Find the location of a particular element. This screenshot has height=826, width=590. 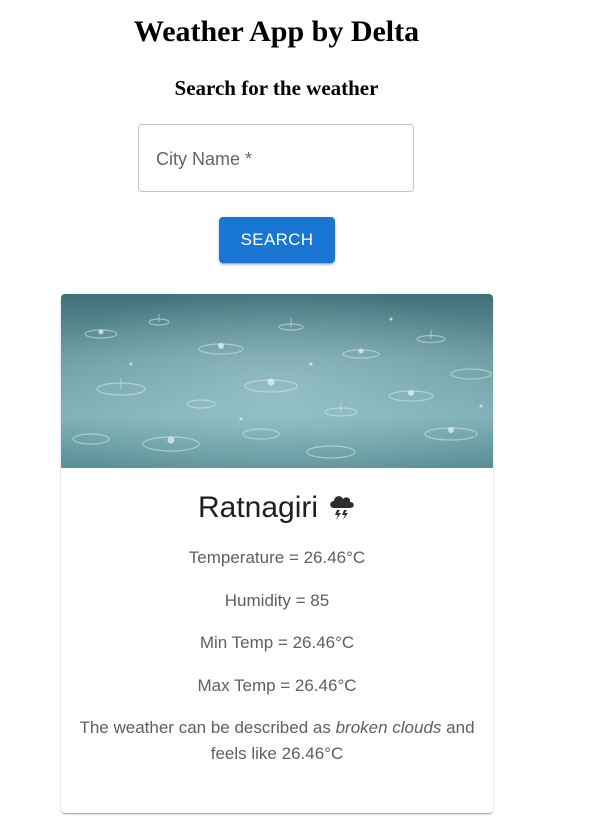

search-heading: Search for the weather is located at coordinates (276, 88).